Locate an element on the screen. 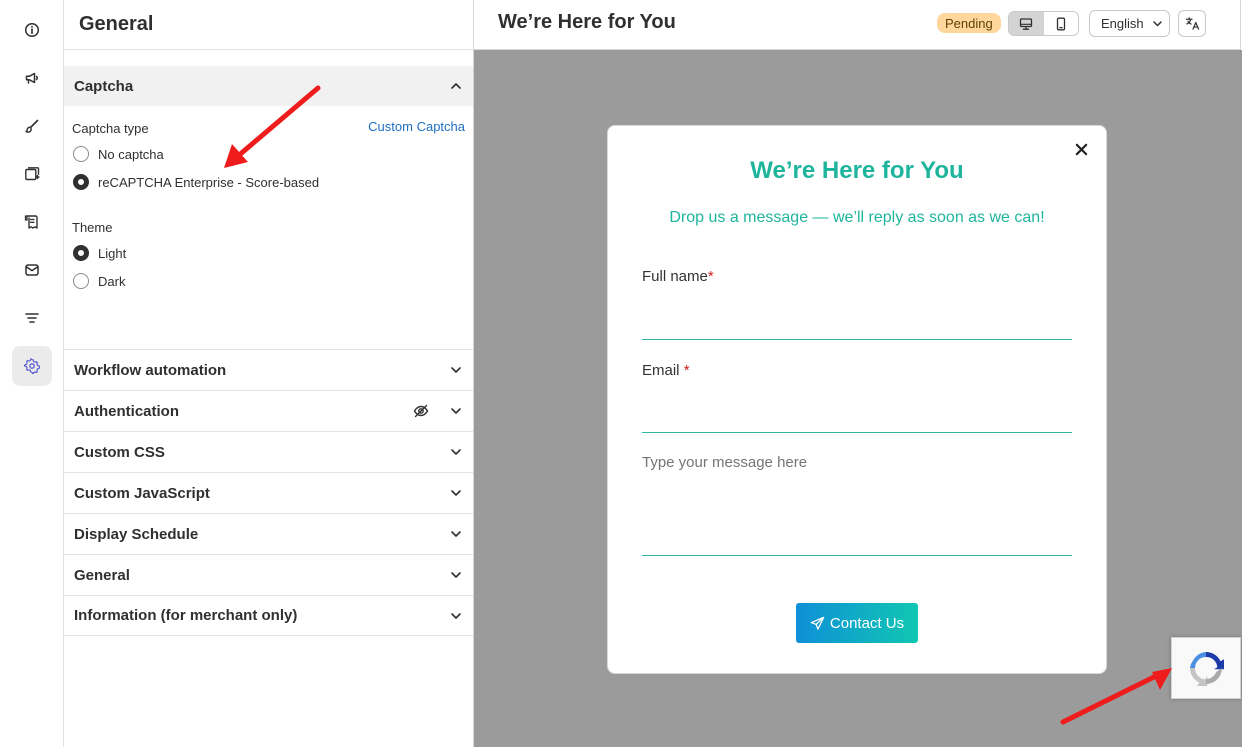  rail-email is located at coordinates (32, 270).